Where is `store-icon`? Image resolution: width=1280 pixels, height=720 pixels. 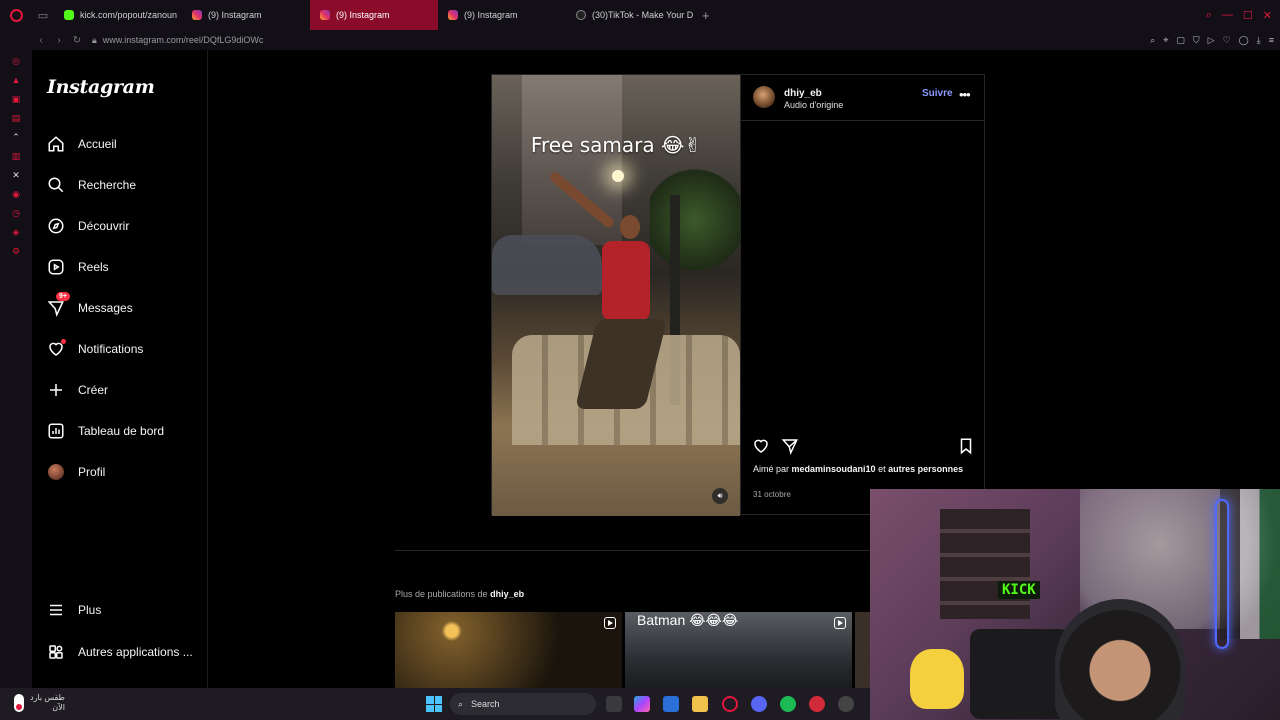 store-icon is located at coordinates (671, 704).